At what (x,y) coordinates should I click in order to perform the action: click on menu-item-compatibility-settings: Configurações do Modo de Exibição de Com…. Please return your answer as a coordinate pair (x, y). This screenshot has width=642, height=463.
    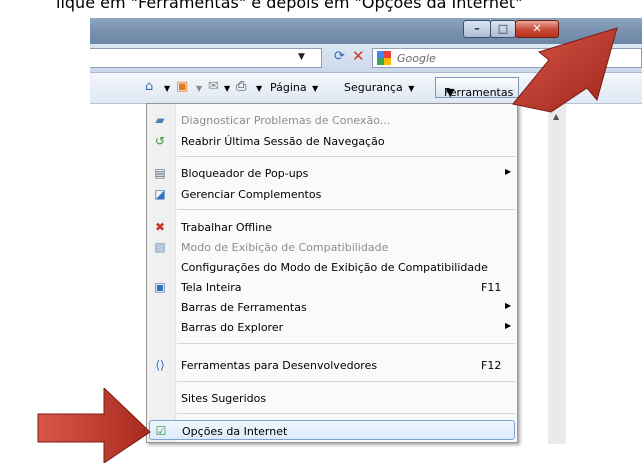
    Looking at the image, I should click on (332, 267).